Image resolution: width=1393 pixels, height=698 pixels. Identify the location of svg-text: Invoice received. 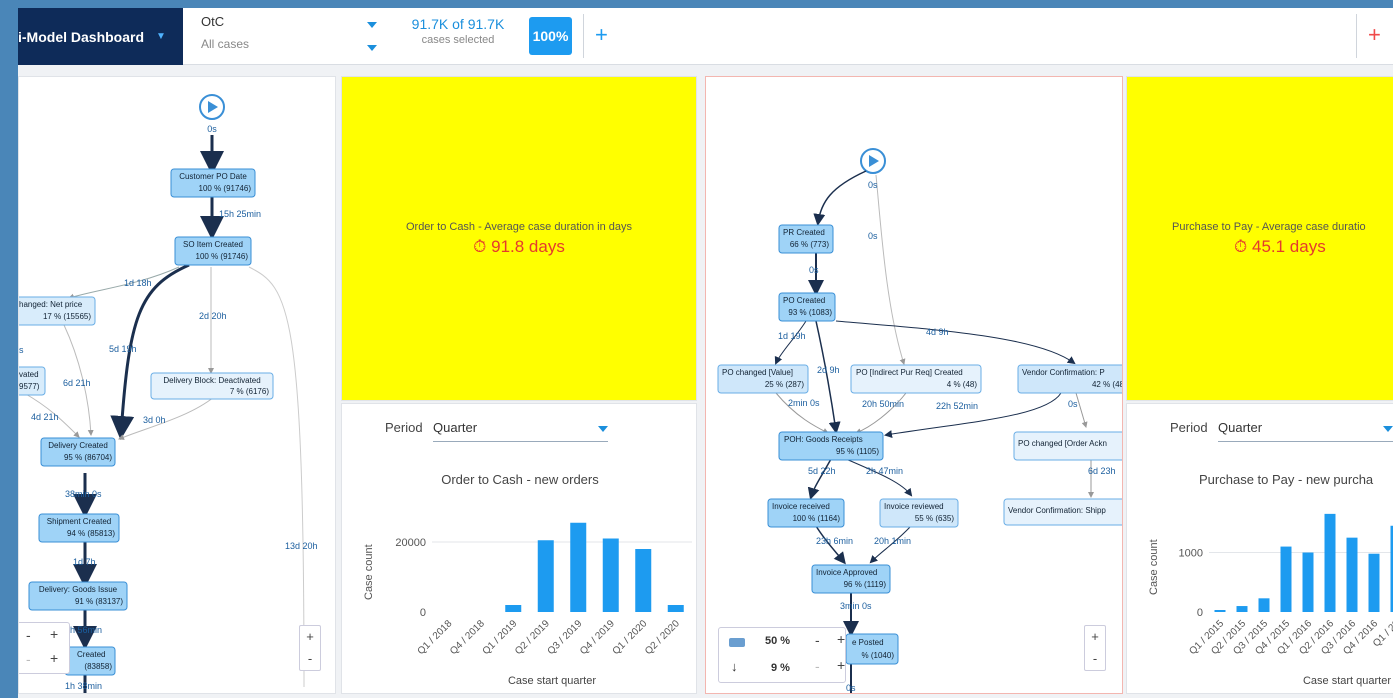
(801, 506).